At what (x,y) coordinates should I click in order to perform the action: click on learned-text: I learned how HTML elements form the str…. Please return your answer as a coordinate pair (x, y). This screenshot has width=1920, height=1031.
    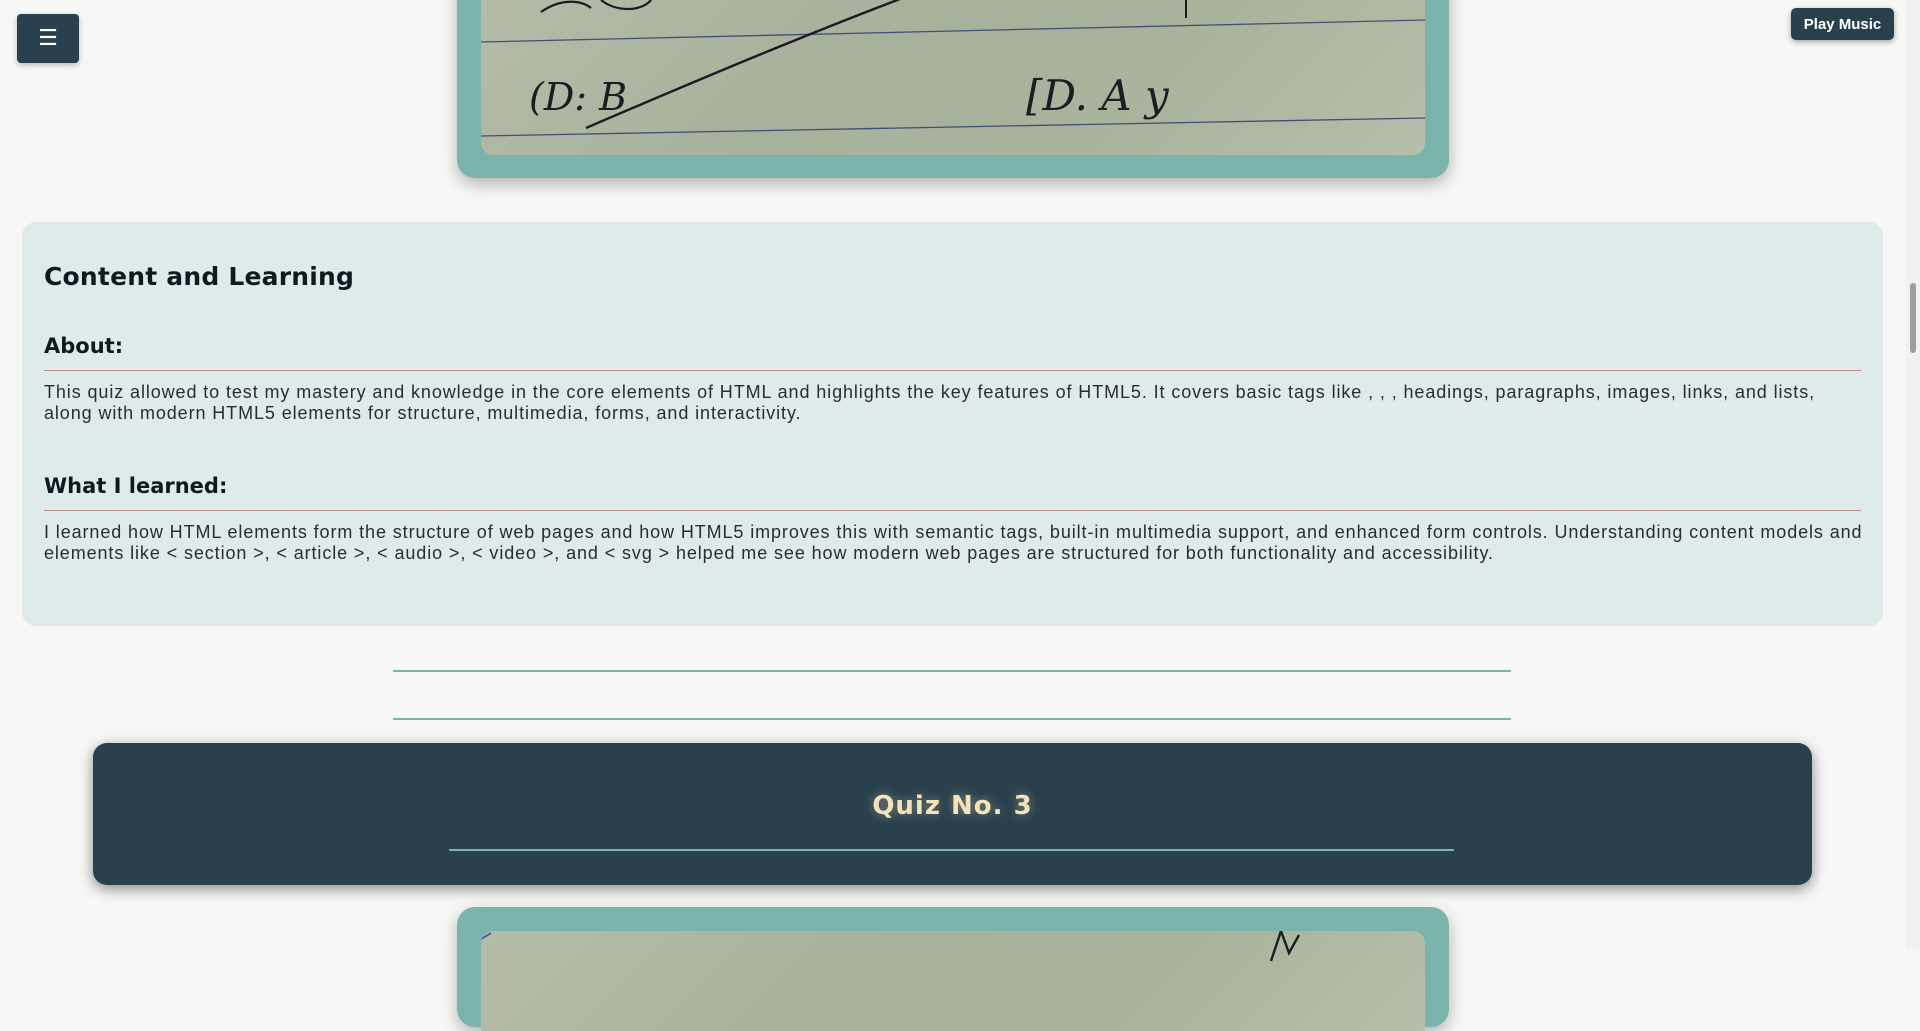
    Looking at the image, I should click on (953, 542).